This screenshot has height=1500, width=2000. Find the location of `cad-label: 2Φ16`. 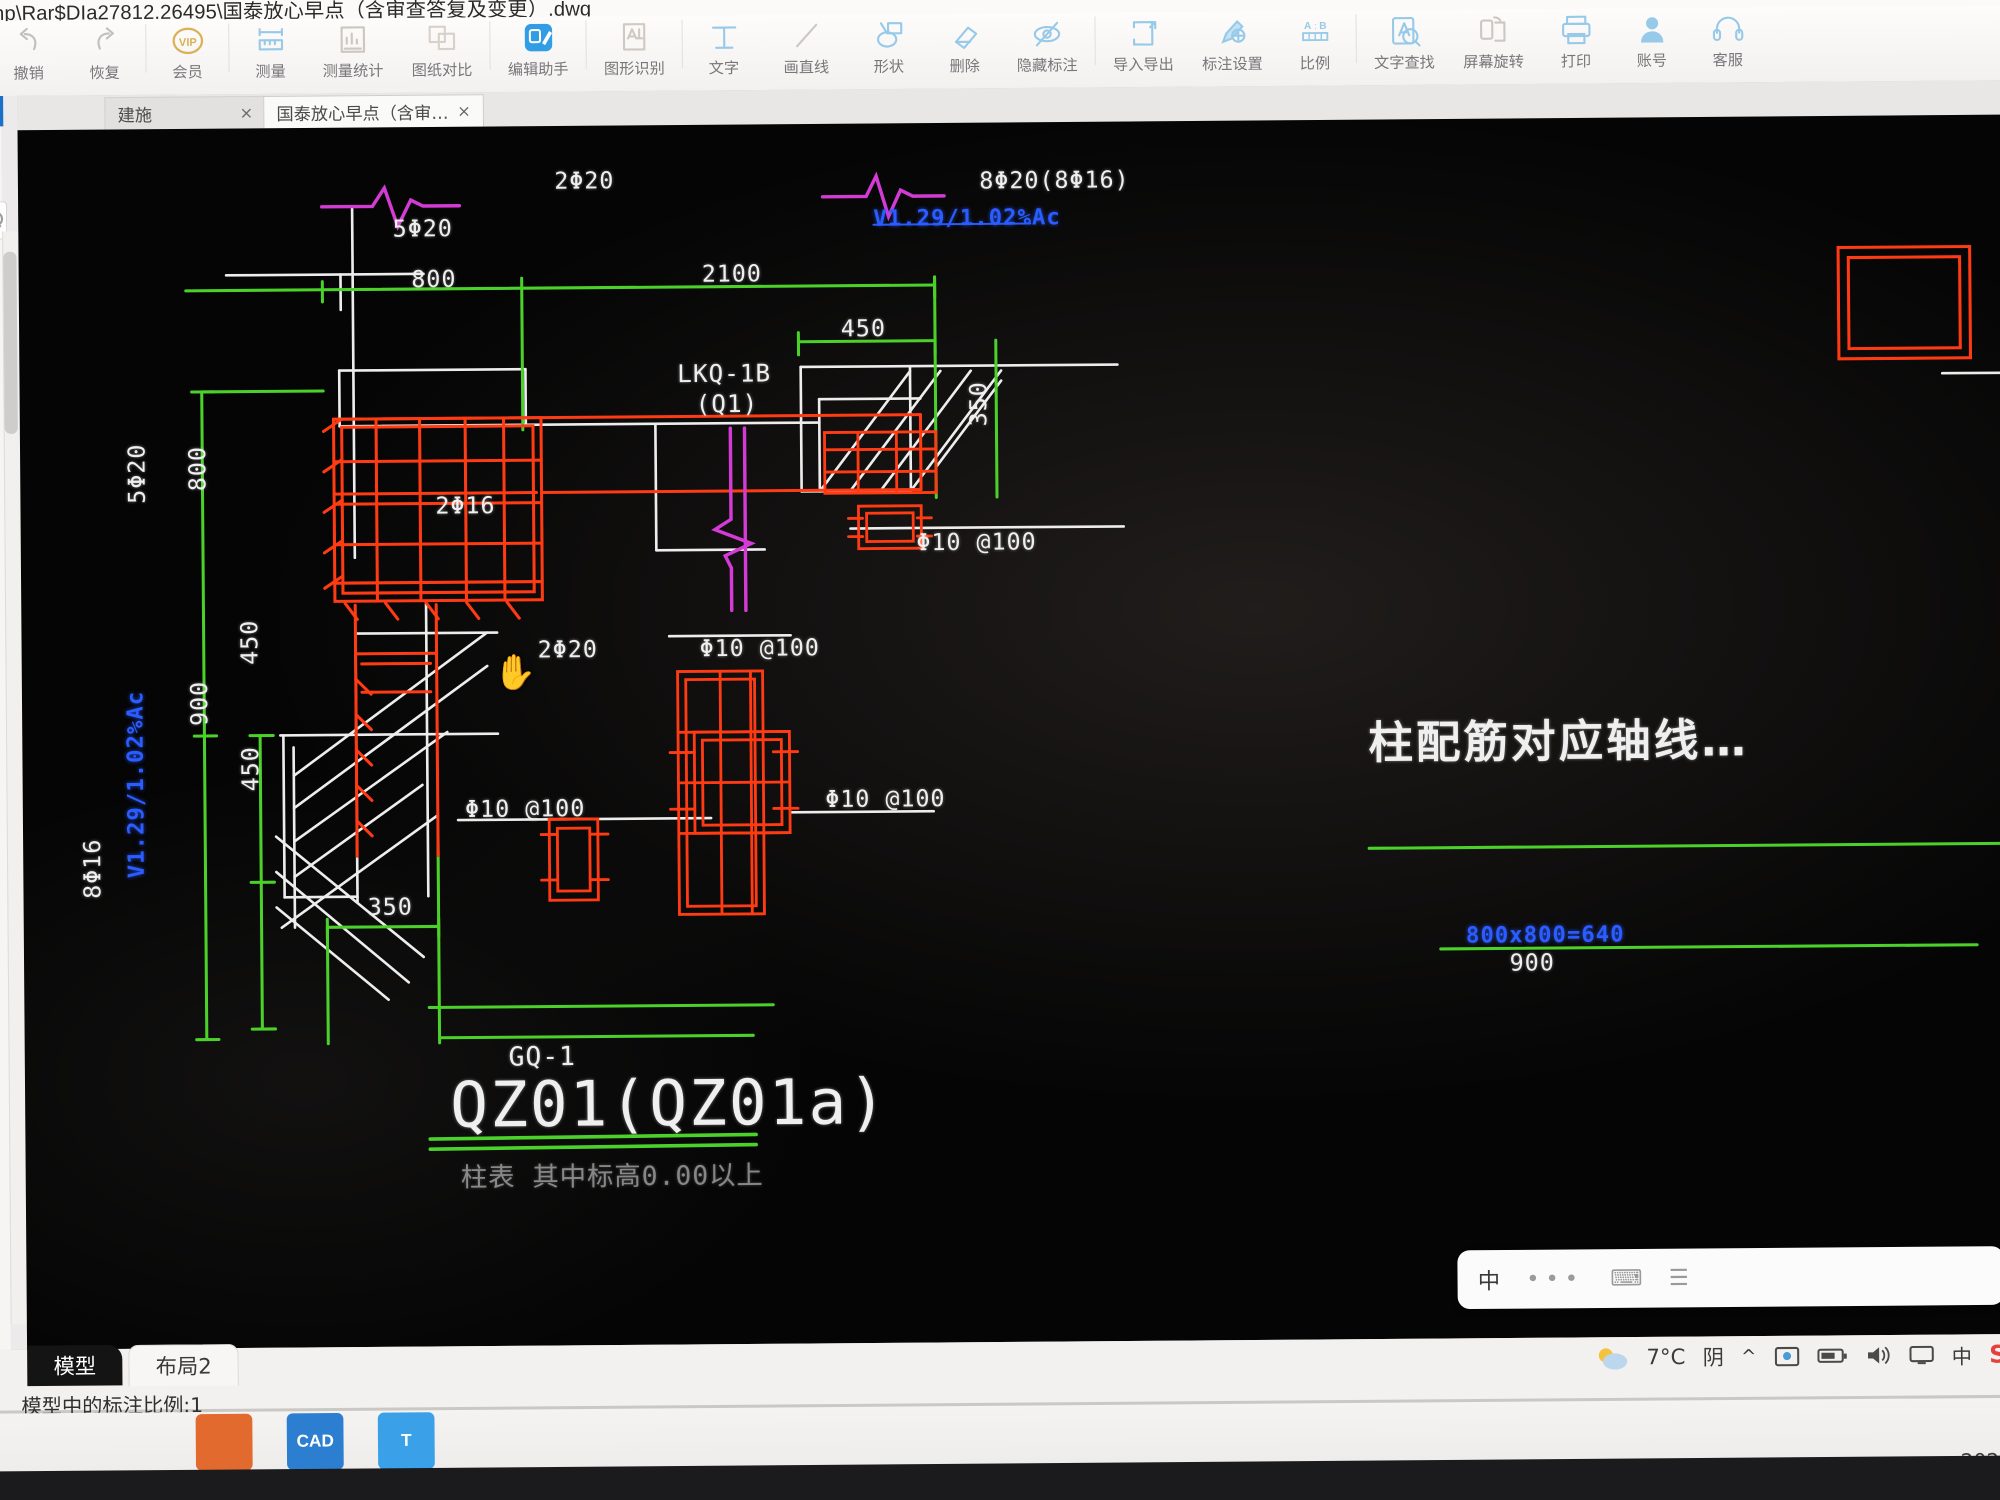

cad-label: 2Φ16 is located at coordinates (465, 506).